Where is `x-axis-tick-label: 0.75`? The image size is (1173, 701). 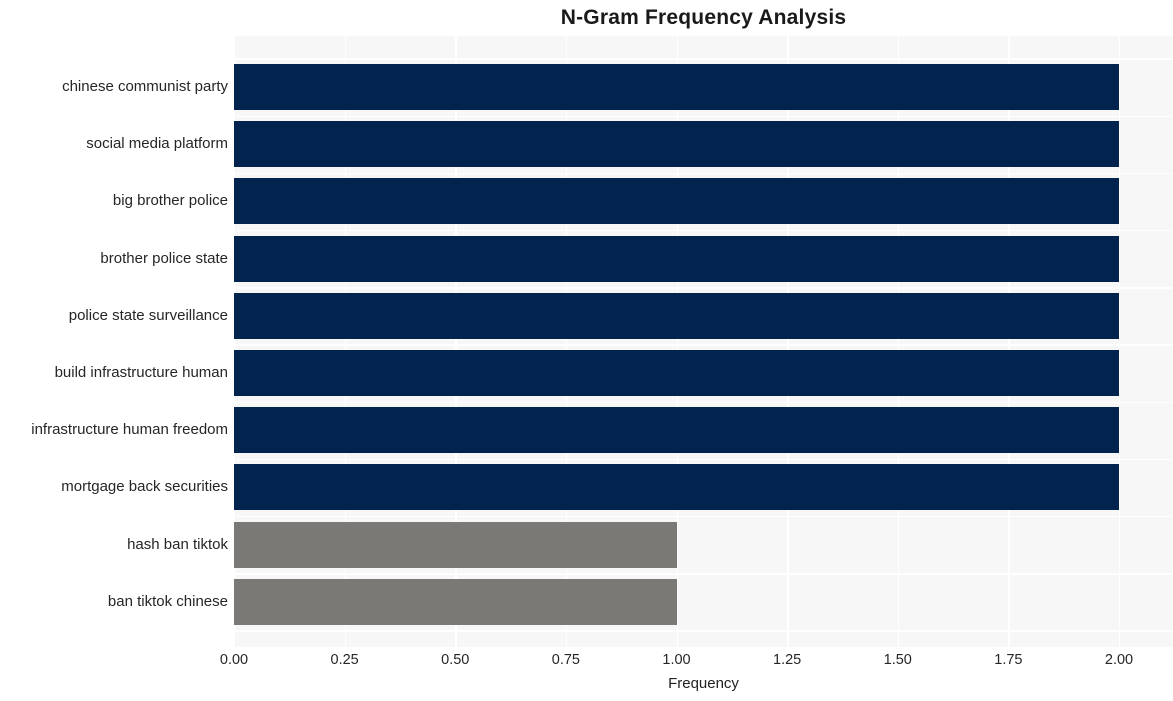 x-axis-tick-label: 0.75 is located at coordinates (565, 660).